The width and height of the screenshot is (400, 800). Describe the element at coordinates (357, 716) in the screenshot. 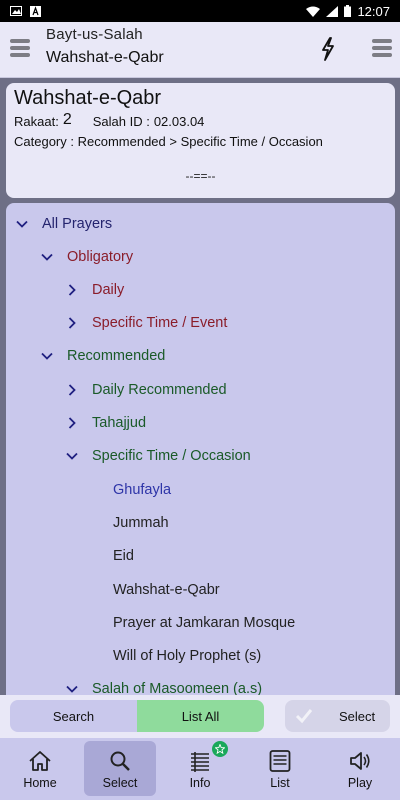

I see `select-button-label: Select` at that location.